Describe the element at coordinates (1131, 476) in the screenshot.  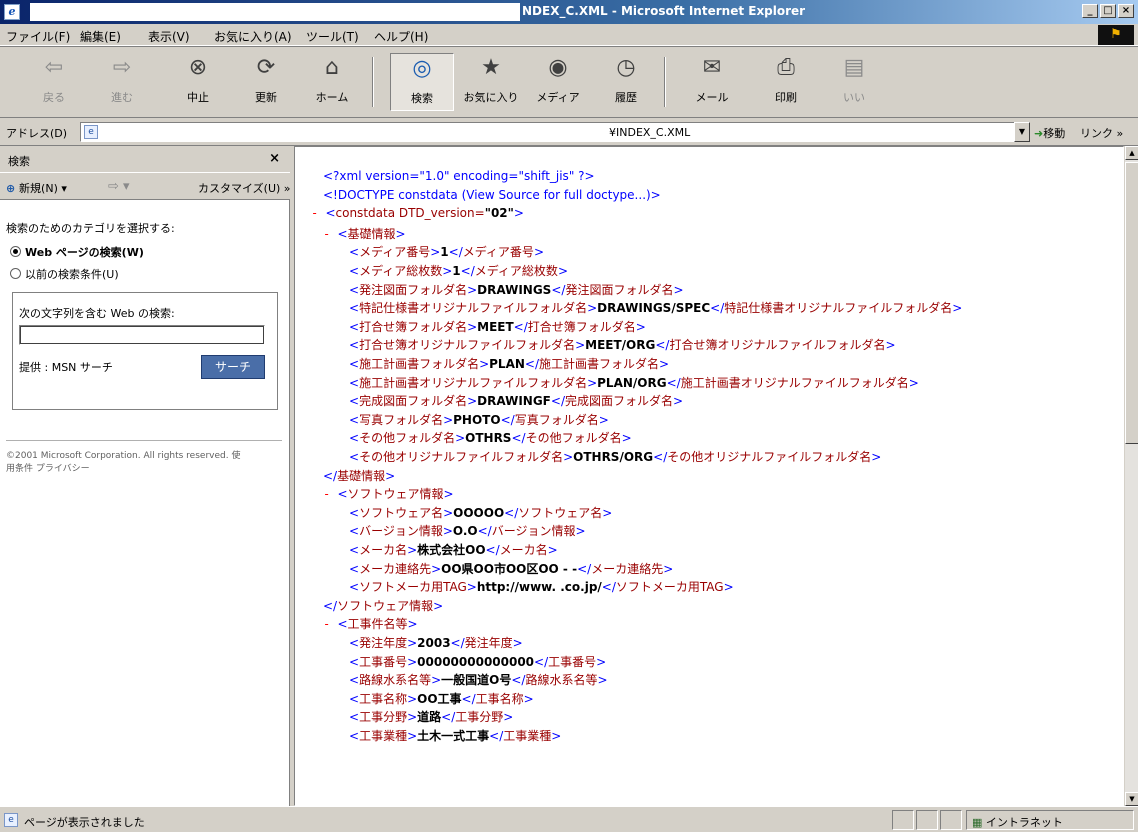
I see `vertical-scrollbar: ▲ ▼` at that location.